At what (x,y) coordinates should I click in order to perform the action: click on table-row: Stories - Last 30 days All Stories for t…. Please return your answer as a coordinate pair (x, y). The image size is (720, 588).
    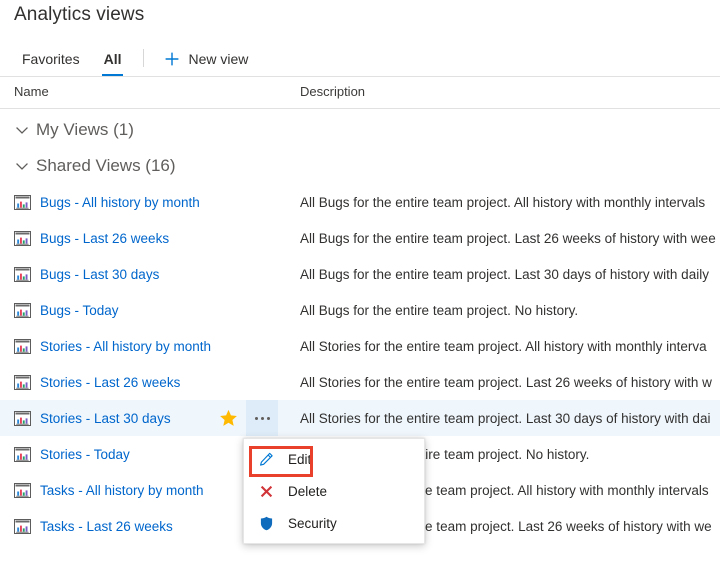
    Looking at the image, I should click on (360, 418).